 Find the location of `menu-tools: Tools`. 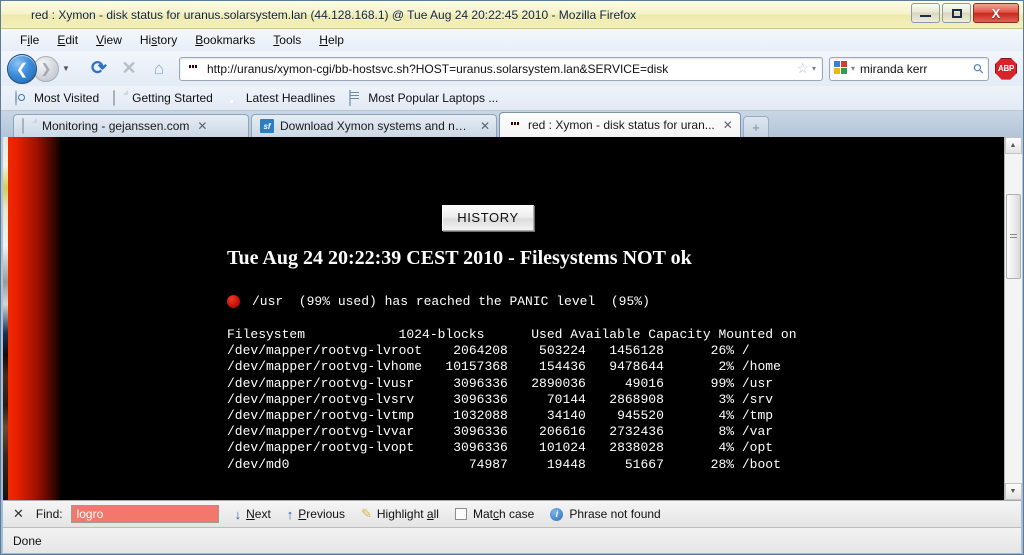

menu-tools: Tools is located at coordinates (287, 40).